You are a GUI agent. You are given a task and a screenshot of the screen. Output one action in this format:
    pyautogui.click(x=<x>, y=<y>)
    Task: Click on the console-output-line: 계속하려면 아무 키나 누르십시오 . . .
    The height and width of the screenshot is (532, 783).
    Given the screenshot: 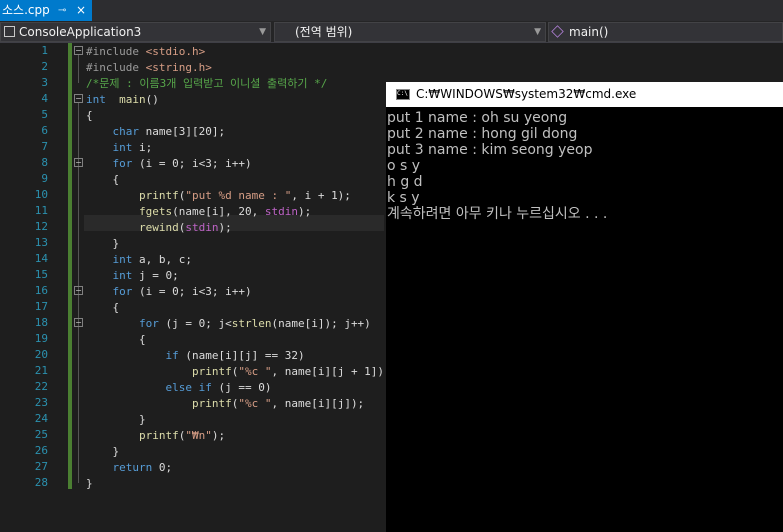 What is the action you would take?
    pyautogui.click(x=497, y=214)
    